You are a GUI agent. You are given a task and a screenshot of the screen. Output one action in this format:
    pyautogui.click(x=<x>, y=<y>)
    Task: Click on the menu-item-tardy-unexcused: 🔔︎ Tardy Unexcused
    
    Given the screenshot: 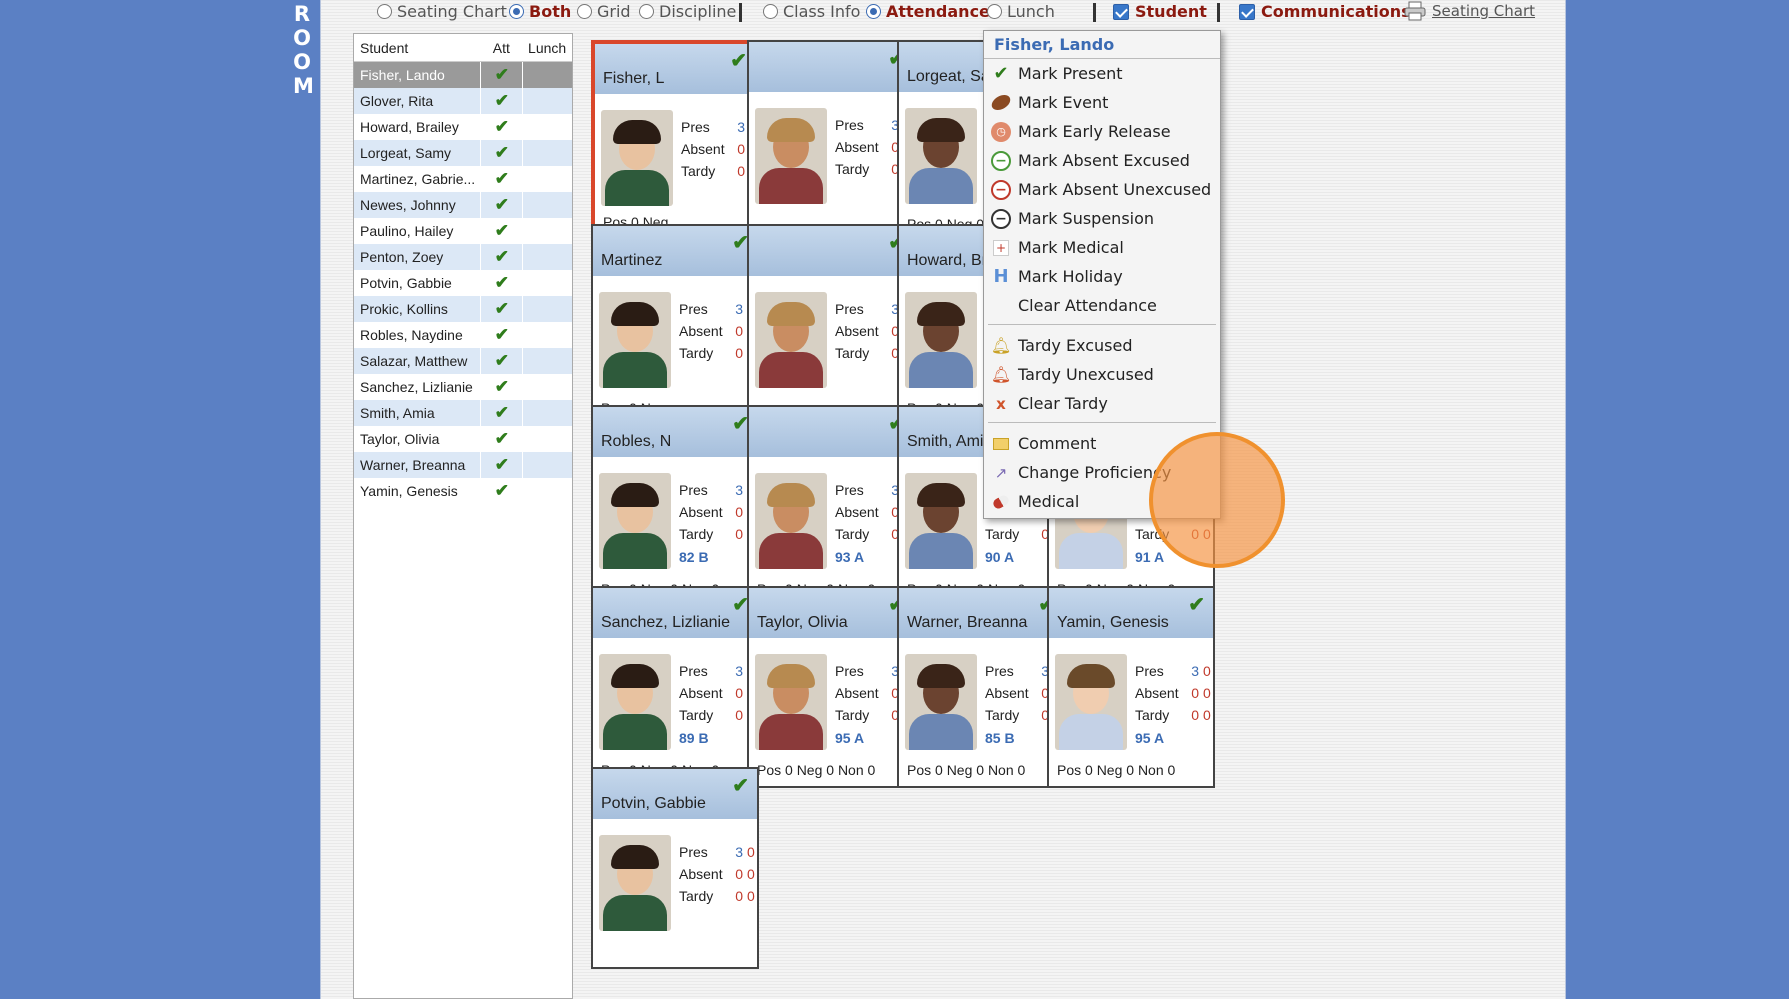 What is the action you would take?
    pyautogui.click(x=1102, y=374)
    